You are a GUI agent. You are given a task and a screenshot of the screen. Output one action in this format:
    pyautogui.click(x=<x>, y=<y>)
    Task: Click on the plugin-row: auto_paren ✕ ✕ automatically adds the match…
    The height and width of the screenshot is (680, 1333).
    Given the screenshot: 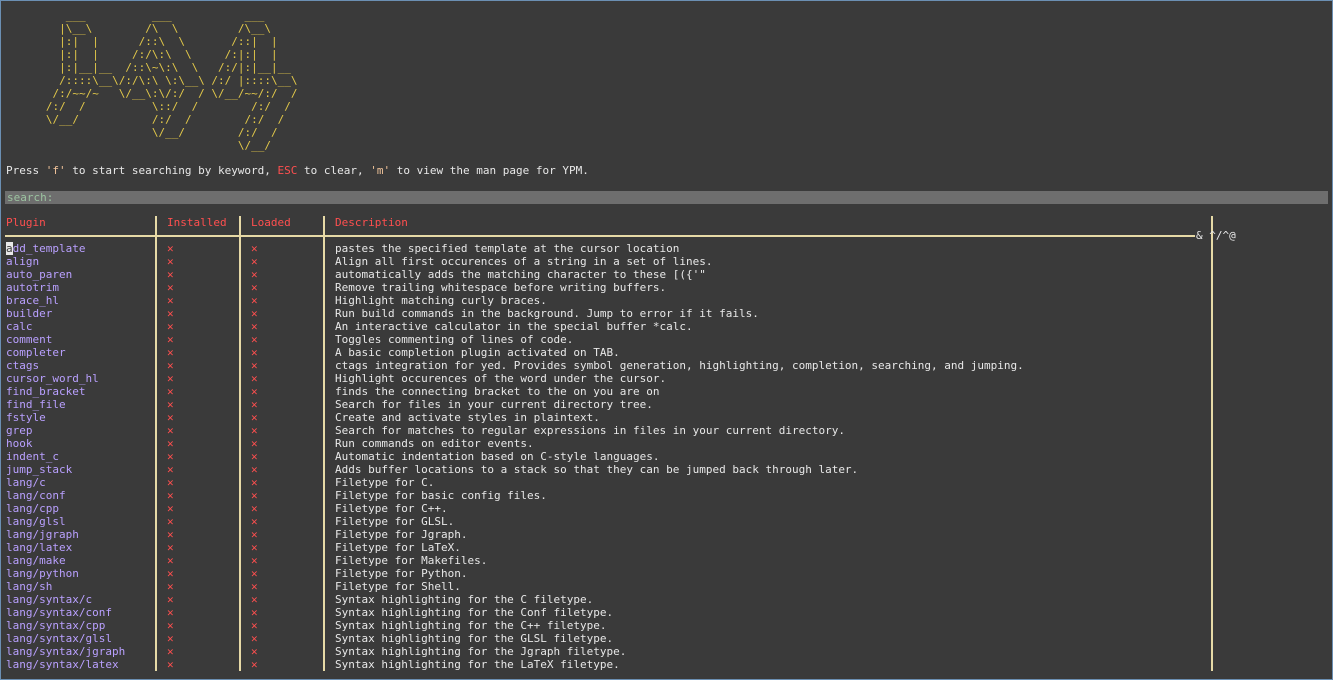 What is the action you would take?
    pyautogui.click(x=601, y=274)
    